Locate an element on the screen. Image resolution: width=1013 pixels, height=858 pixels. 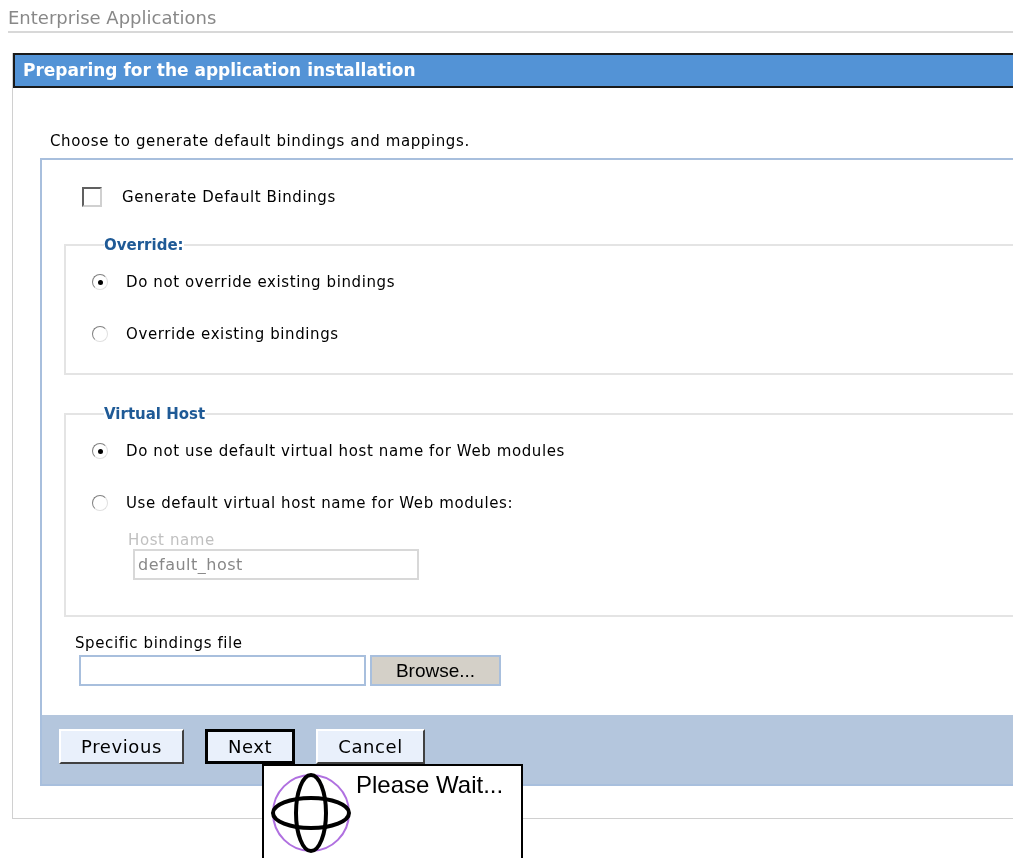
page-title: Enterprise Applications is located at coordinates (113, 18).